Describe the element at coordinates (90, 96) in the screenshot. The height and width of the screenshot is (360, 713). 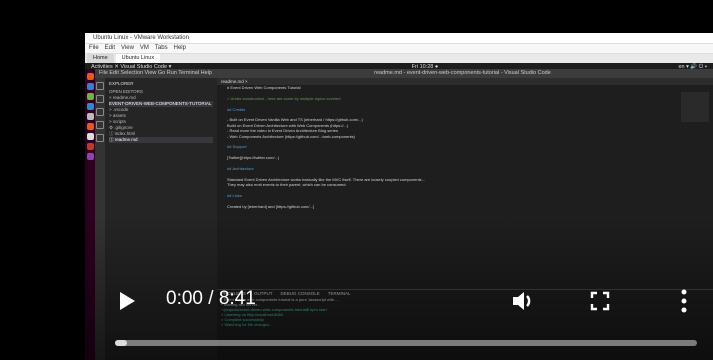
I see `terminal-icon` at that location.